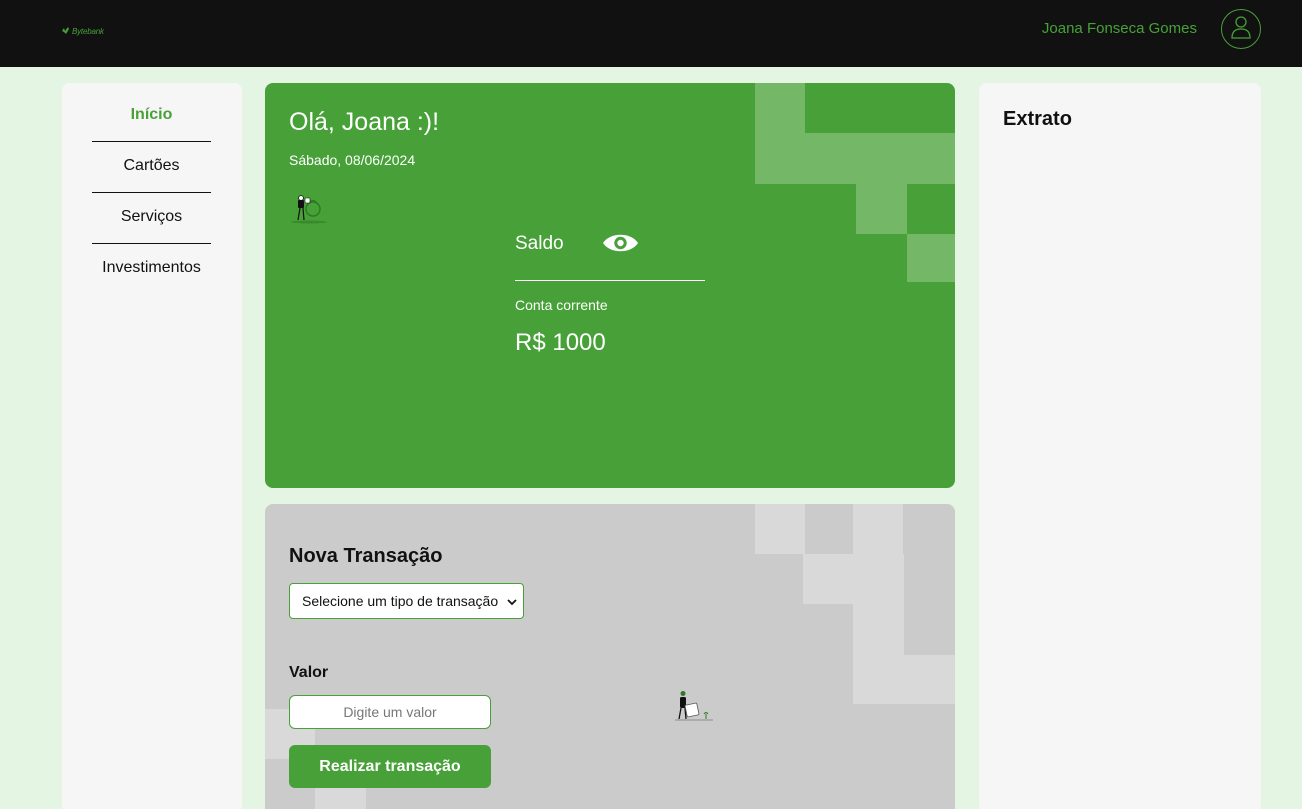 The height and width of the screenshot is (809, 1302). I want to click on sidebar-item-servicos: Serviços, so click(151, 217).